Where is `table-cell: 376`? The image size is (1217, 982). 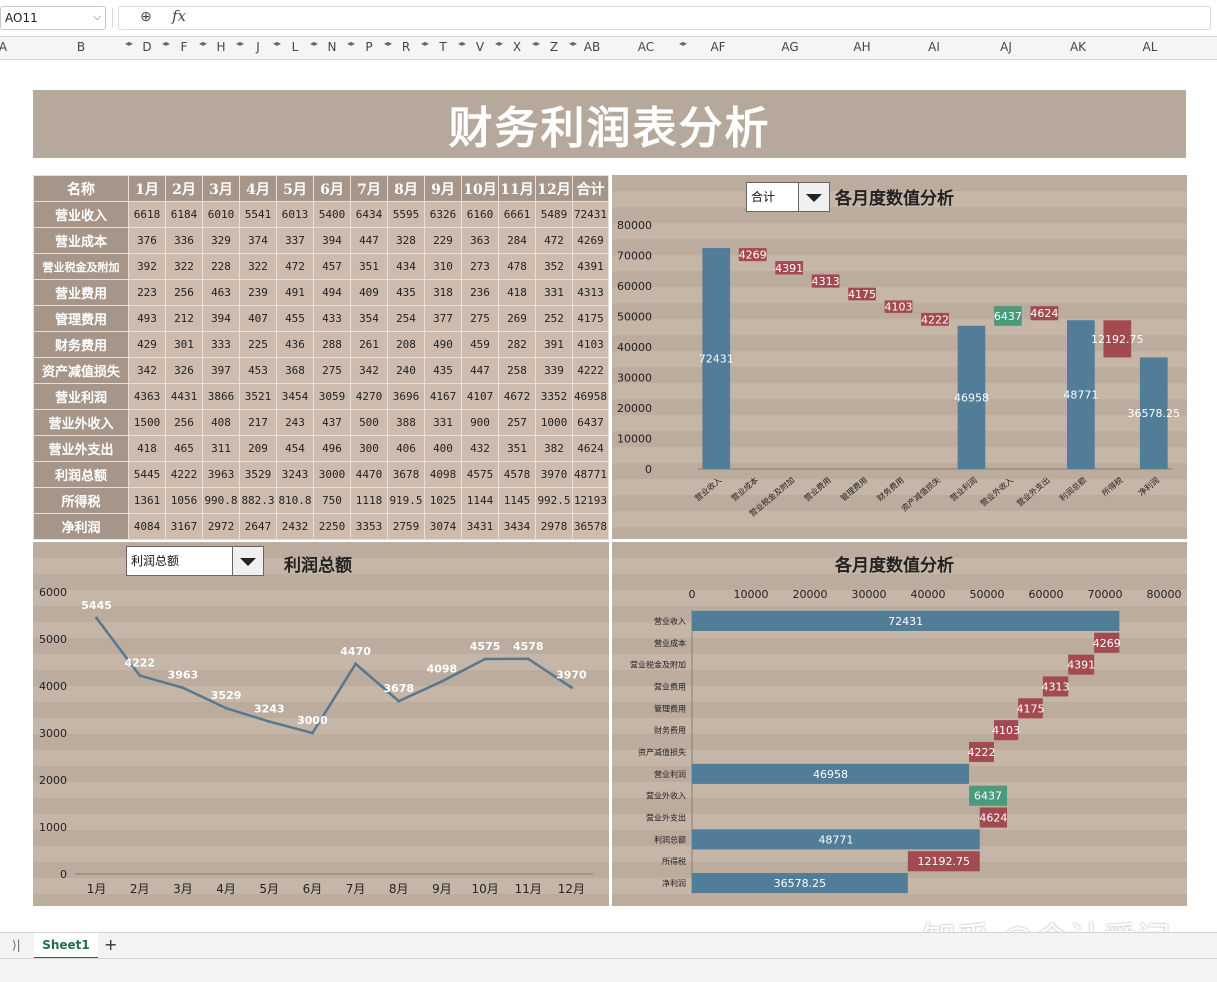 table-cell: 376 is located at coordinates (147, 240).